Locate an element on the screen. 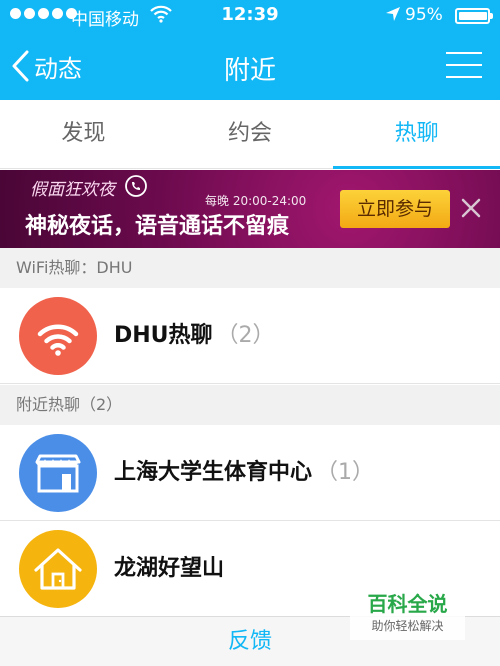 The width and height of the screenshot is (500, 666). member-count: （2） is located at coordinates (245, 335).